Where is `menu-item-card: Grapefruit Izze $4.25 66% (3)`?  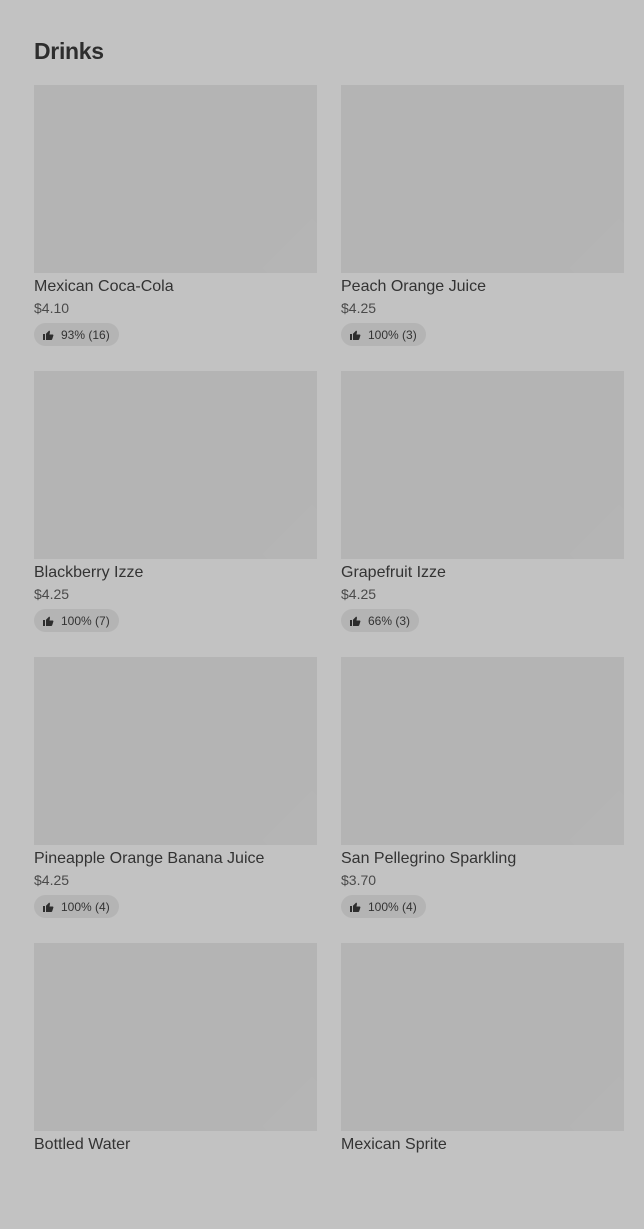 menu-item-card: Grapefruit Izze $4.25 66% (3) is located at coordinates (482, 514).